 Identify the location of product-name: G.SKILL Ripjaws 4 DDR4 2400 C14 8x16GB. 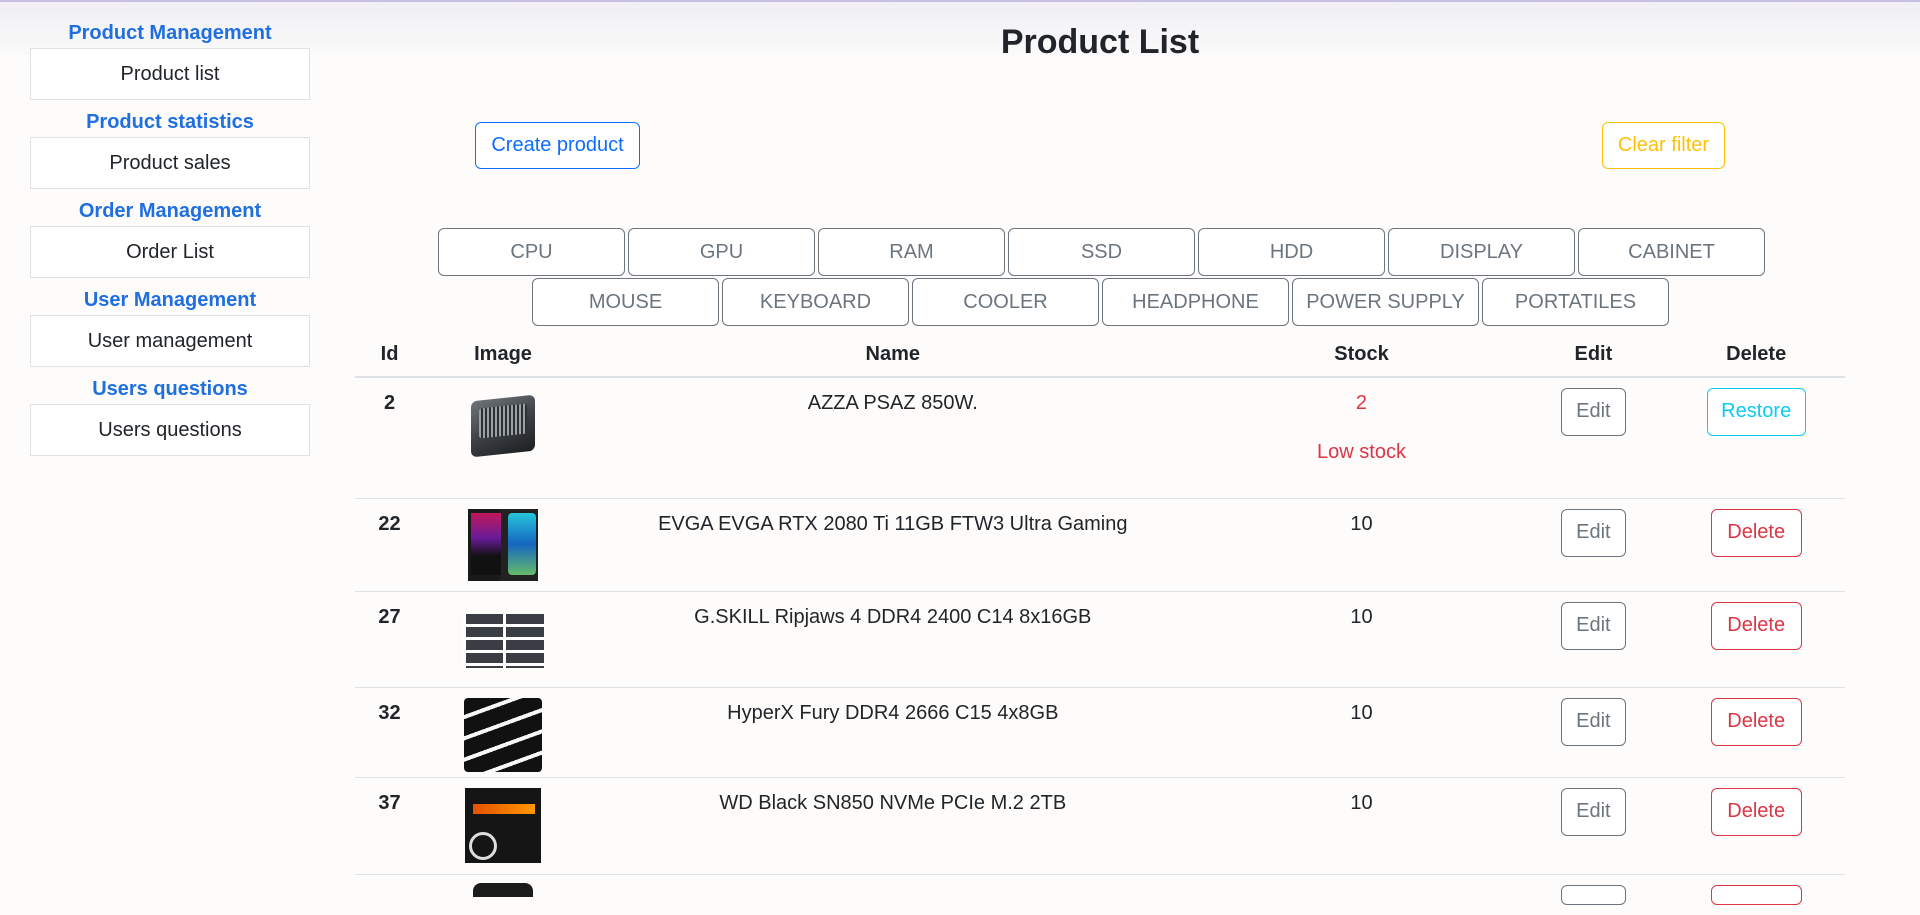
(893, 617).